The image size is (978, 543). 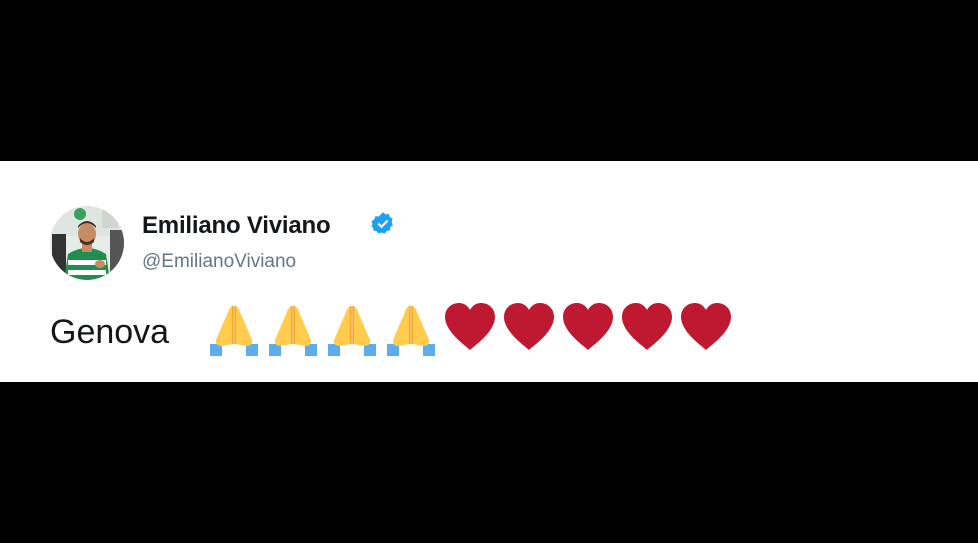 I want to click on tweet-text: Genova, so click(x=110, y=332).